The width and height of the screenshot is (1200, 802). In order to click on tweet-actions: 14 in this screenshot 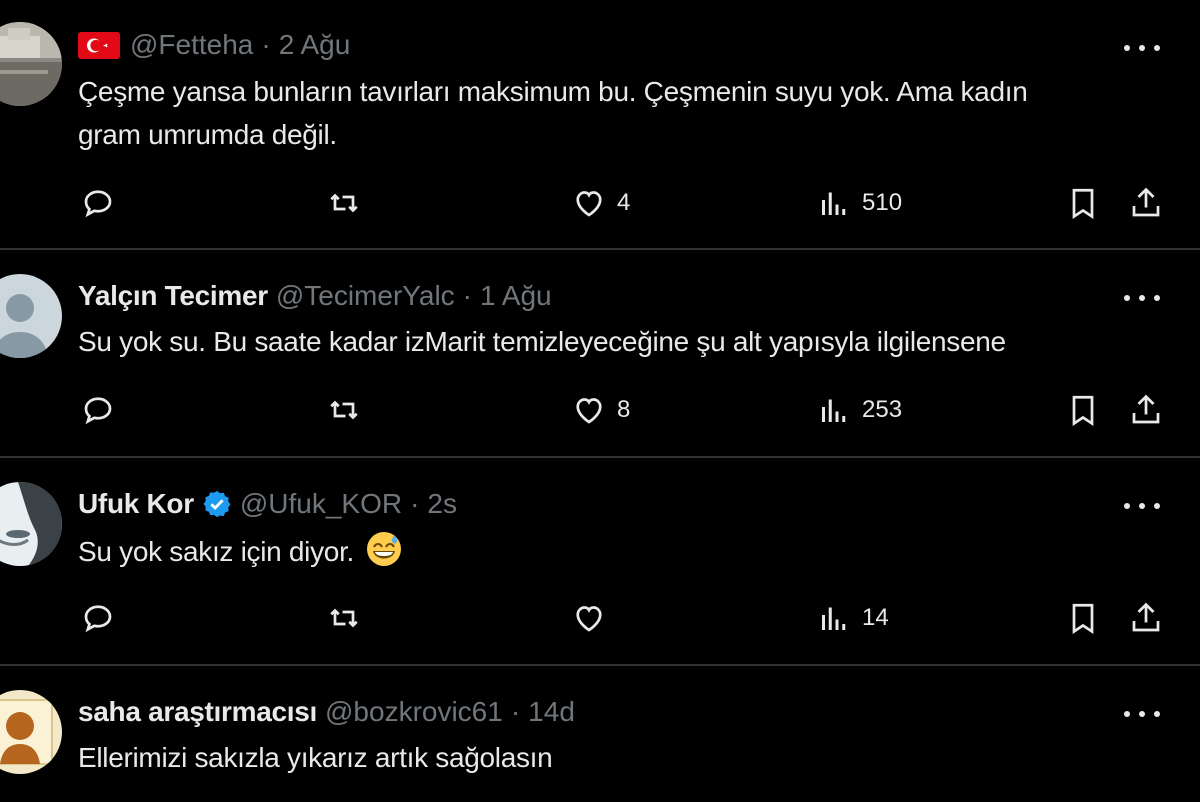, I will do `click(600, 618)`.